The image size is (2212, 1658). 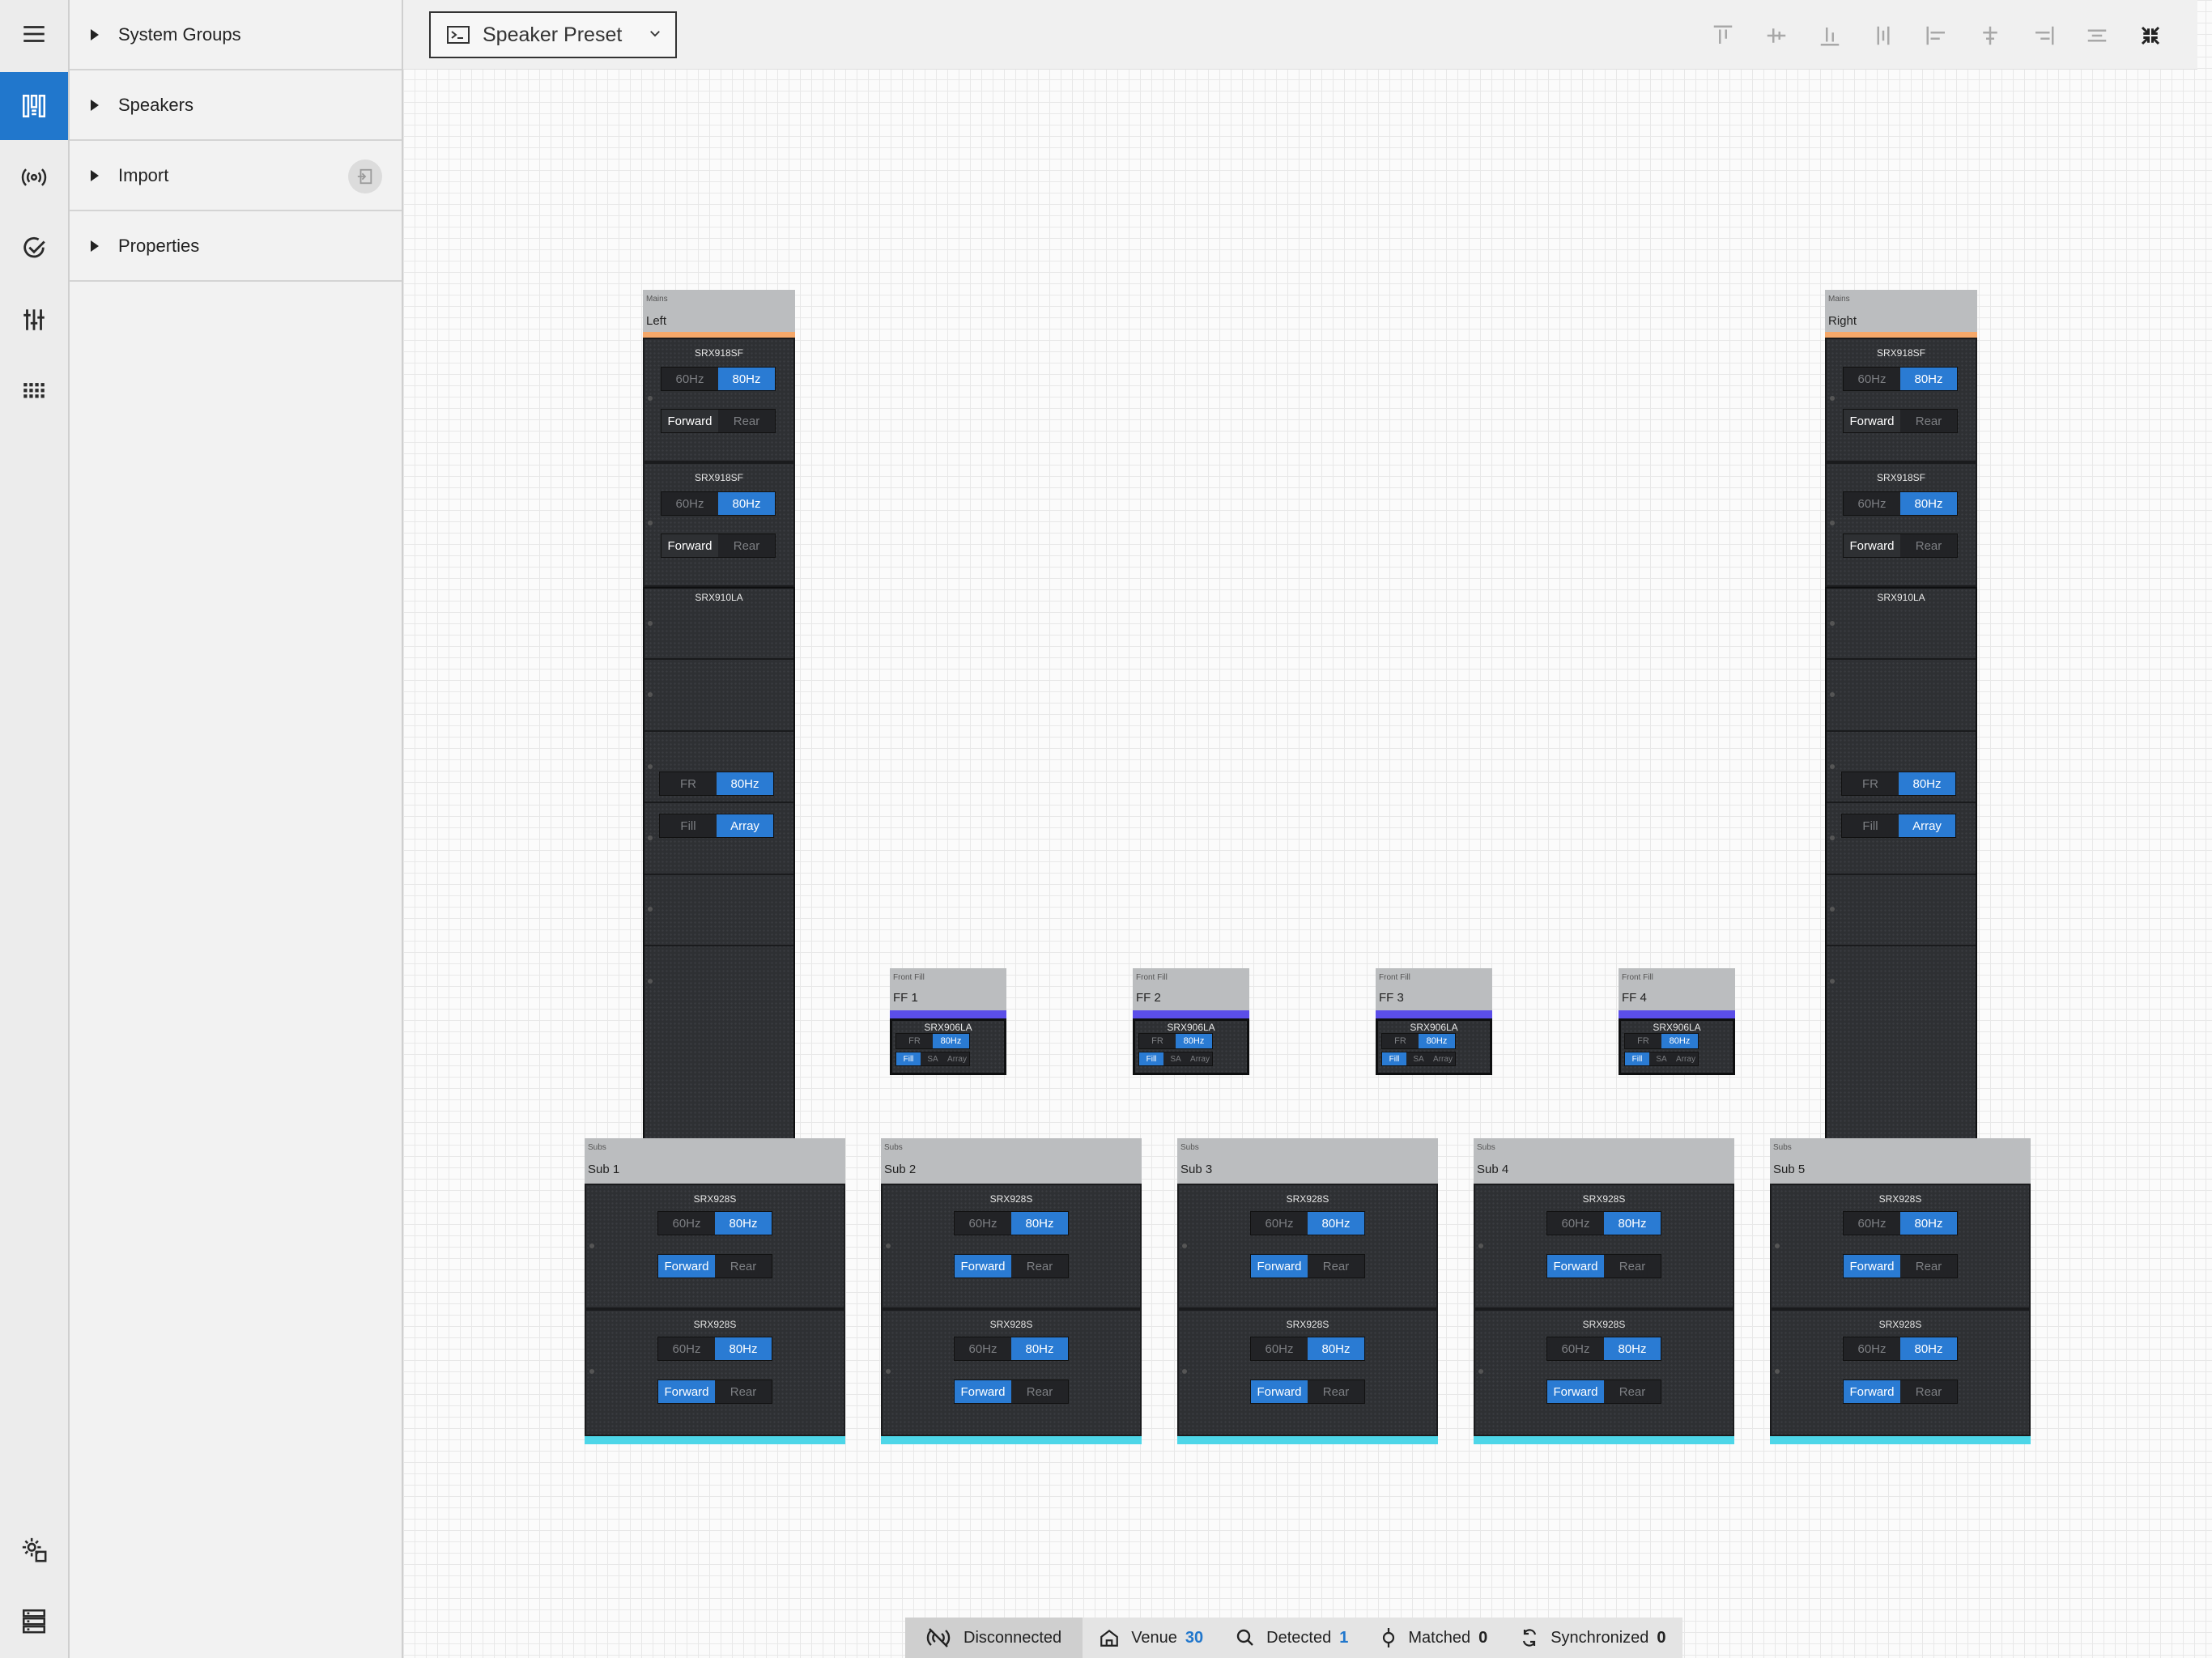 I want to click on align-middle-icon, so click(x=1777, y=35).